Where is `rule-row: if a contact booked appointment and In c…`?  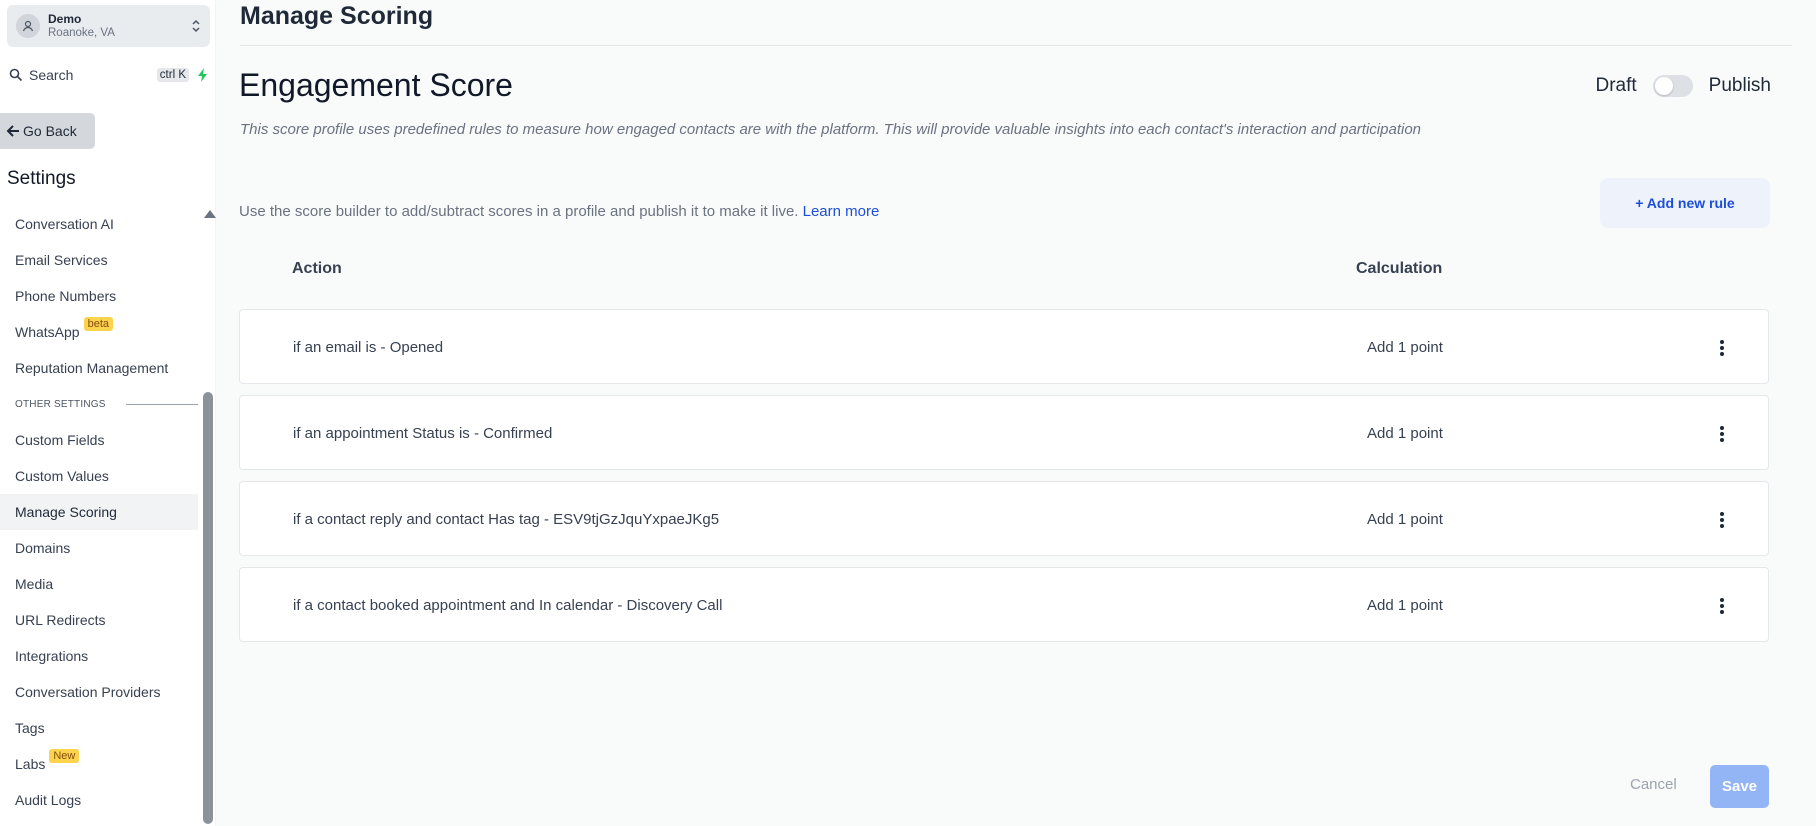 rule-row: if a contact booked appointment and In c… is located at coordinates (1004, 604).